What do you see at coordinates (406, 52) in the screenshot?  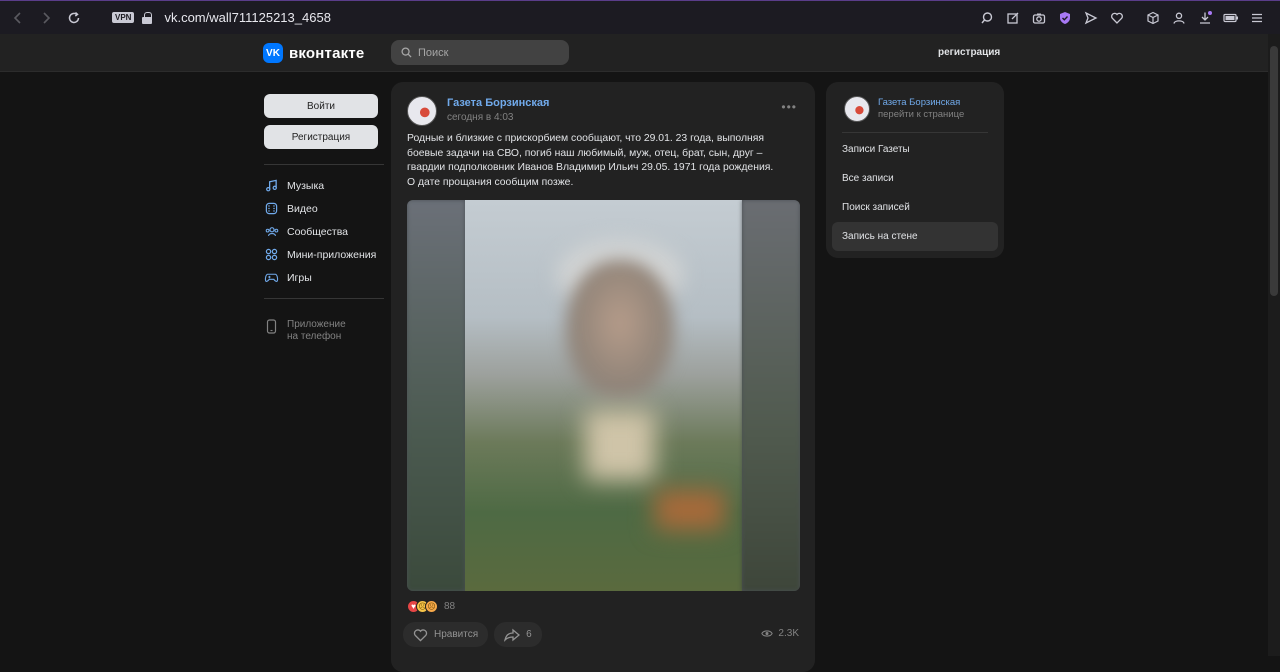 I see `search-icon` at bounding box center [406, 52].